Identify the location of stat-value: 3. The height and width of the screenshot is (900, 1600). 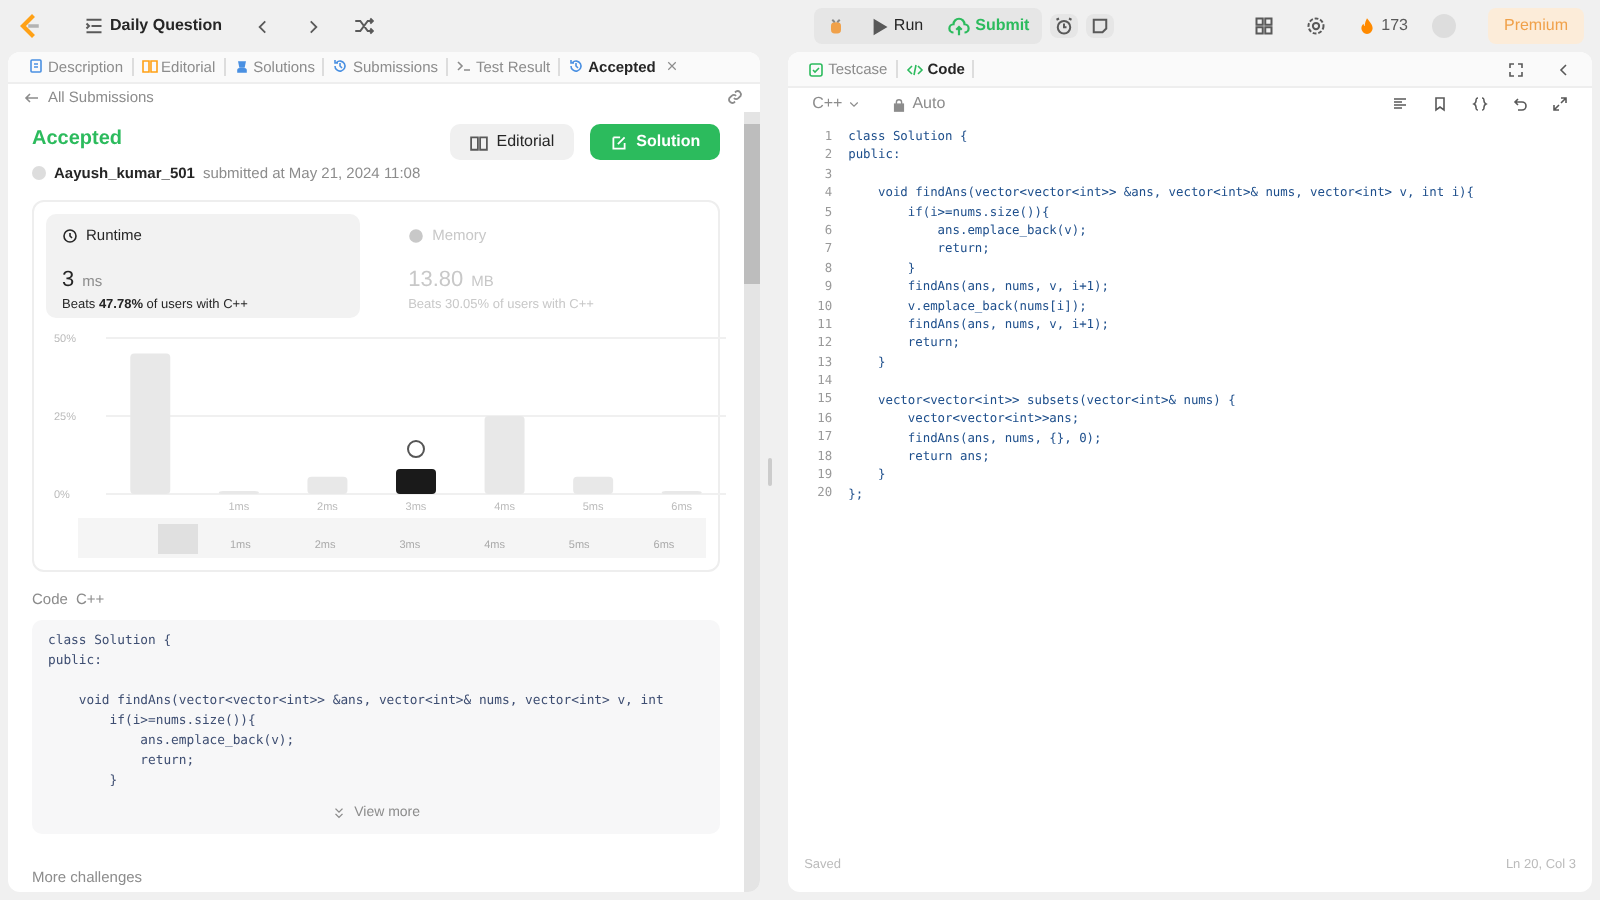
(68, 279).